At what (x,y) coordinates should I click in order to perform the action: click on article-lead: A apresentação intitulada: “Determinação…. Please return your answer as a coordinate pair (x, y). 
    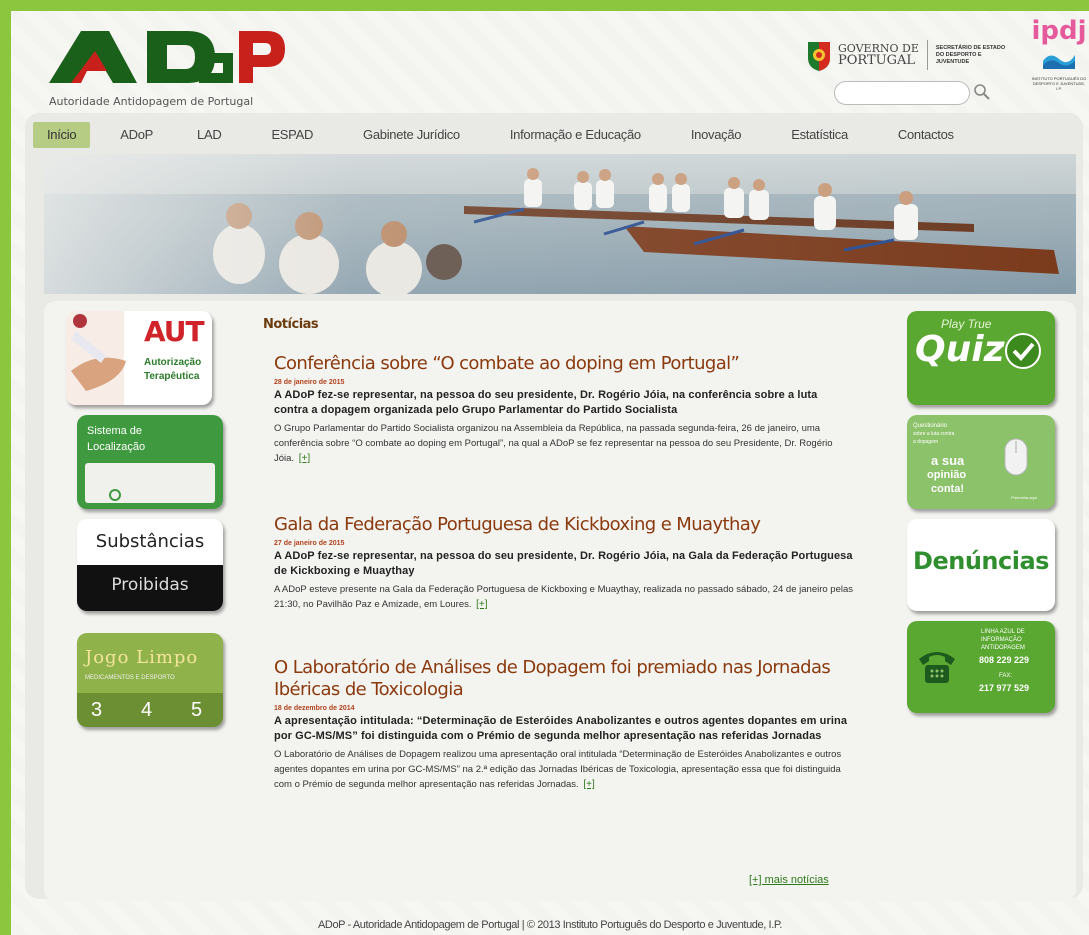
    Looking at the image, I should click on (561, 728).